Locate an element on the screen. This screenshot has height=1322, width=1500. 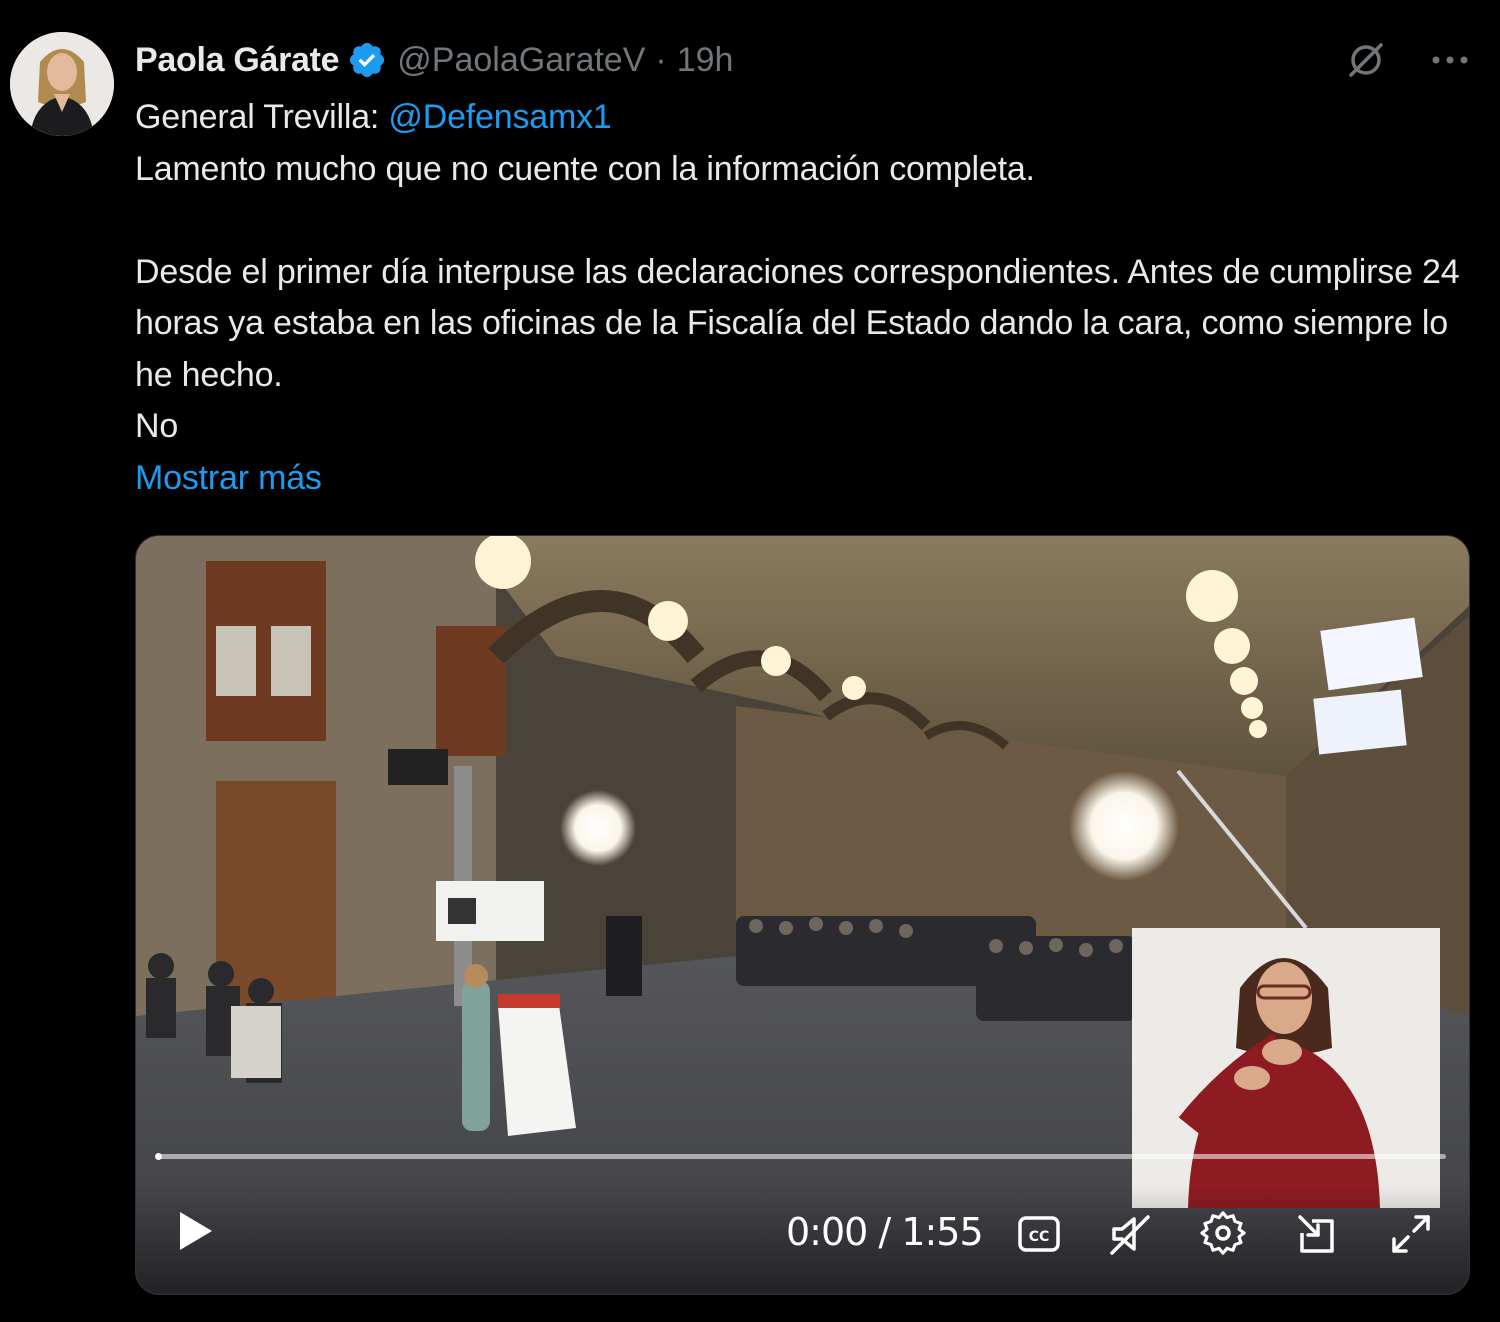
slash-circle-icon is located at coordinates (1366, 60).